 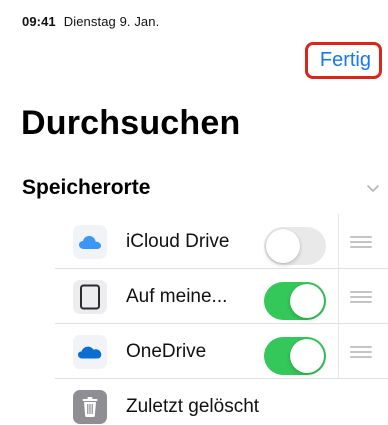 I want to click on section-header-locations: Speicherorte, so click(x=201, y=188).